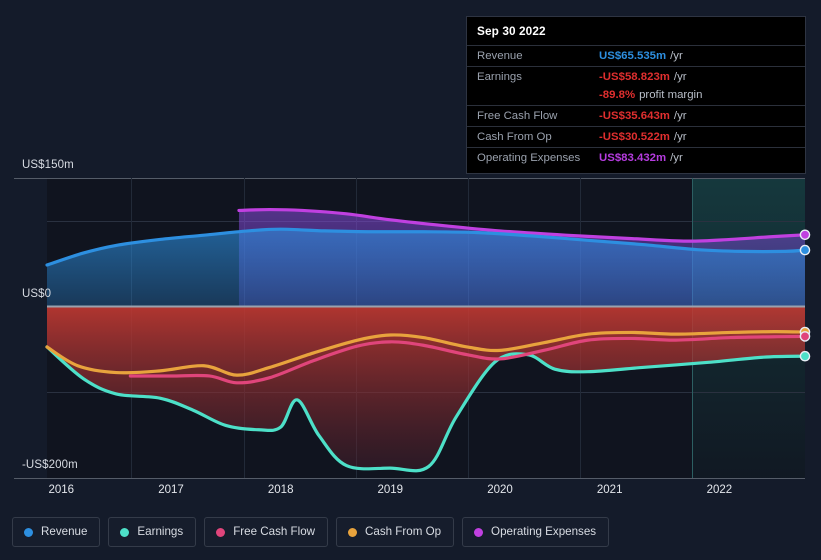 Image resolution: width=821 pixels, height=560 pixels. I want to click on x-axis-tick-2021: 2021, so click(609, 490).